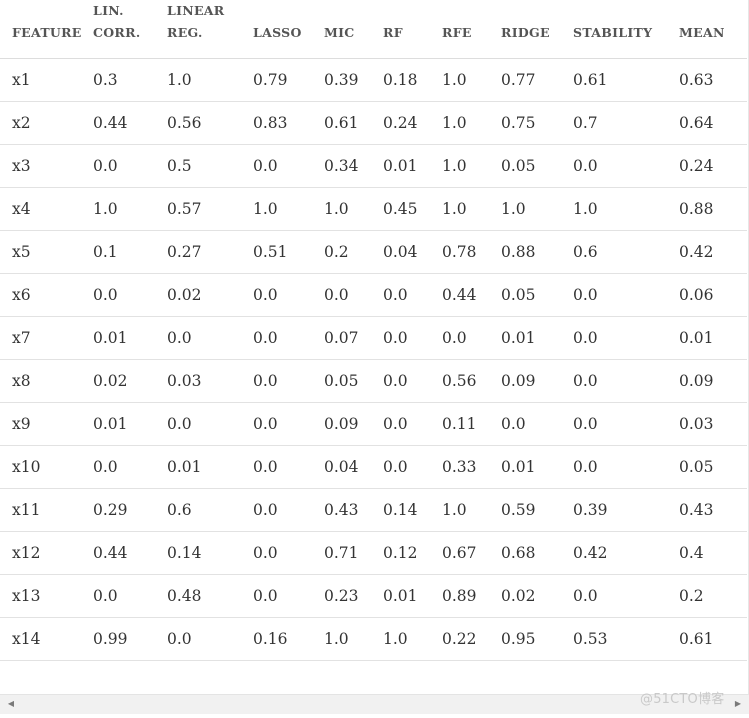 This screenshot has width=749, height=718. I want to click on score-cell: 0.24, so click(713, 166).